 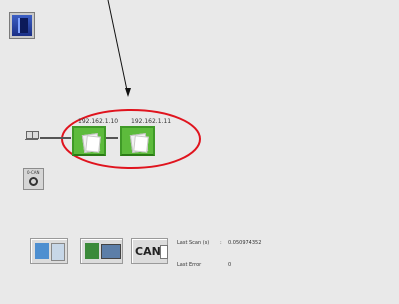 What do you see at coordinates (33, 172) in the screenshot?
I see `can-port-label: 0-CAN` at bounding box center [33, 172].